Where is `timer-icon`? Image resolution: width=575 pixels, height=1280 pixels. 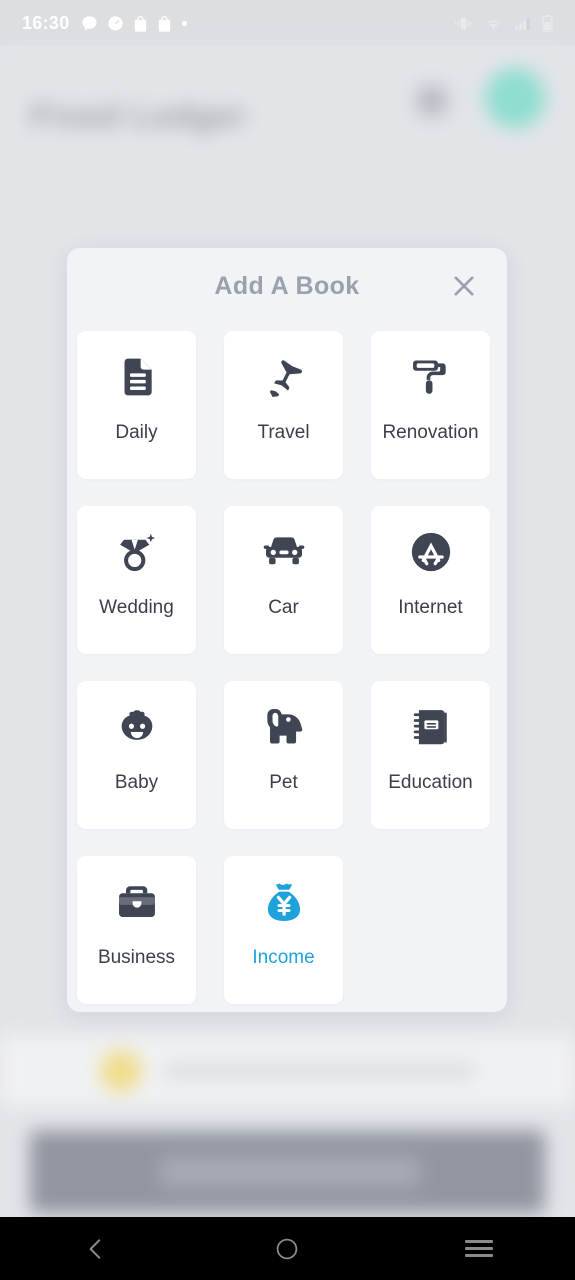 timer-icon is located at coordinates (115, 23).